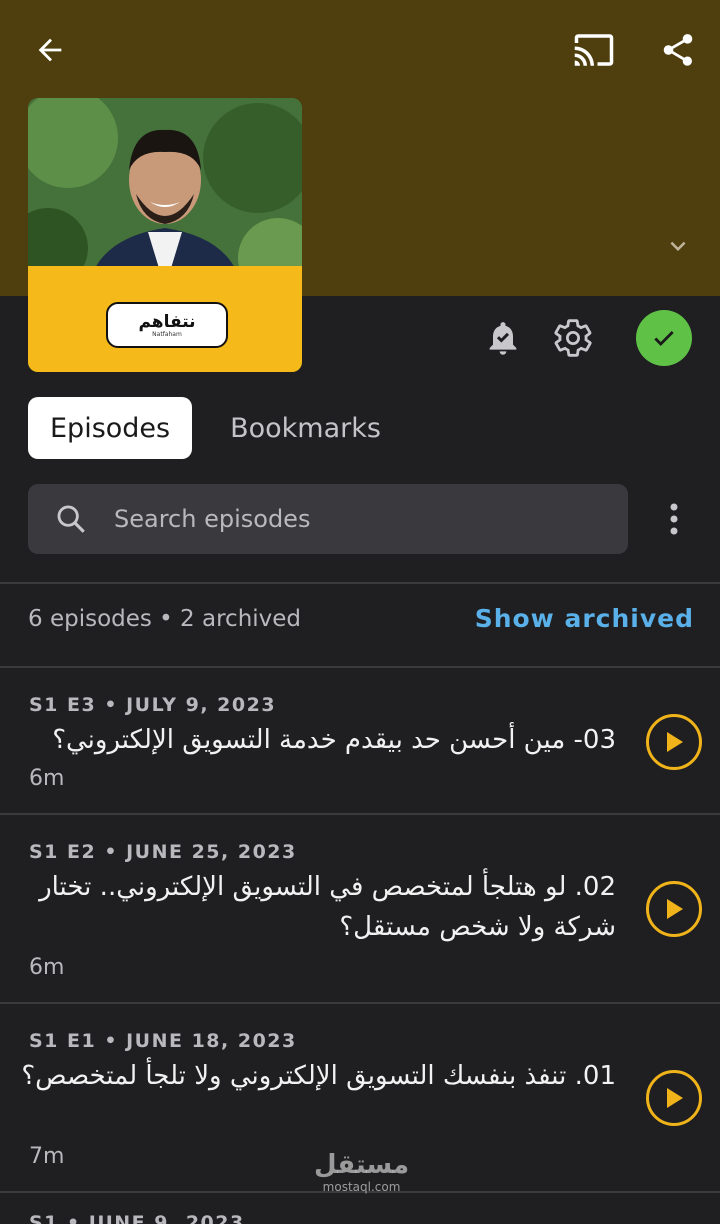 Image resolution: width=720 pixels, height=1224 pixels. What do you see at coordinates (153, 705) in the screenshot?
I see `episode-meta: S1 E3 • JULY 9, 2023` at bounding box center [153, 705].